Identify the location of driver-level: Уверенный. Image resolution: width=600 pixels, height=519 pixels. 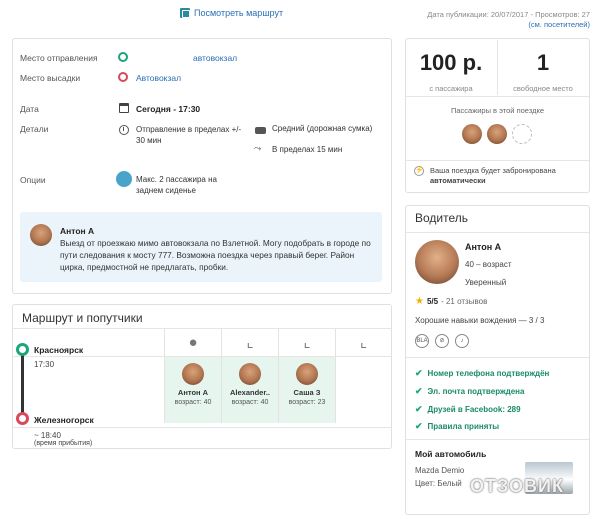
(486, 282).